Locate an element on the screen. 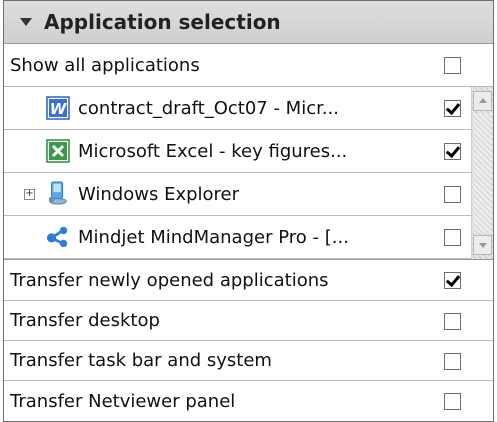 The width and height of the screenshot is (497, 422). transfer-netviewer-panel-row: Transfer Netviewer panel is located at coordinates (248, 401).